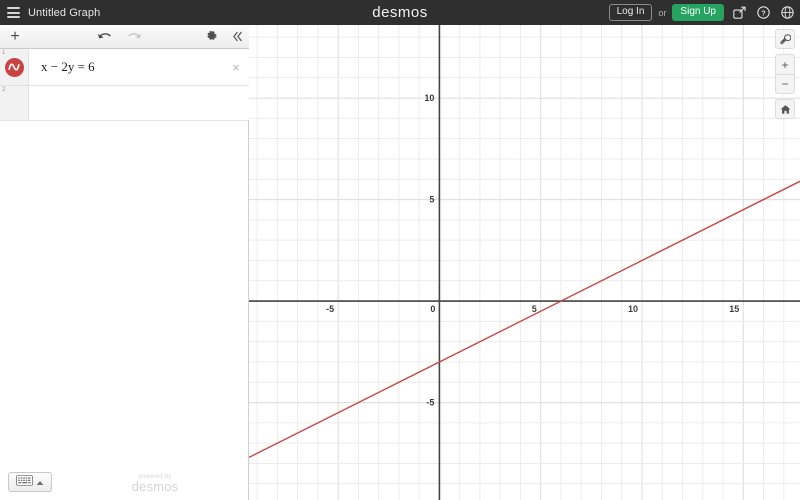  I want to click on or-label: or, so click(662, 12).